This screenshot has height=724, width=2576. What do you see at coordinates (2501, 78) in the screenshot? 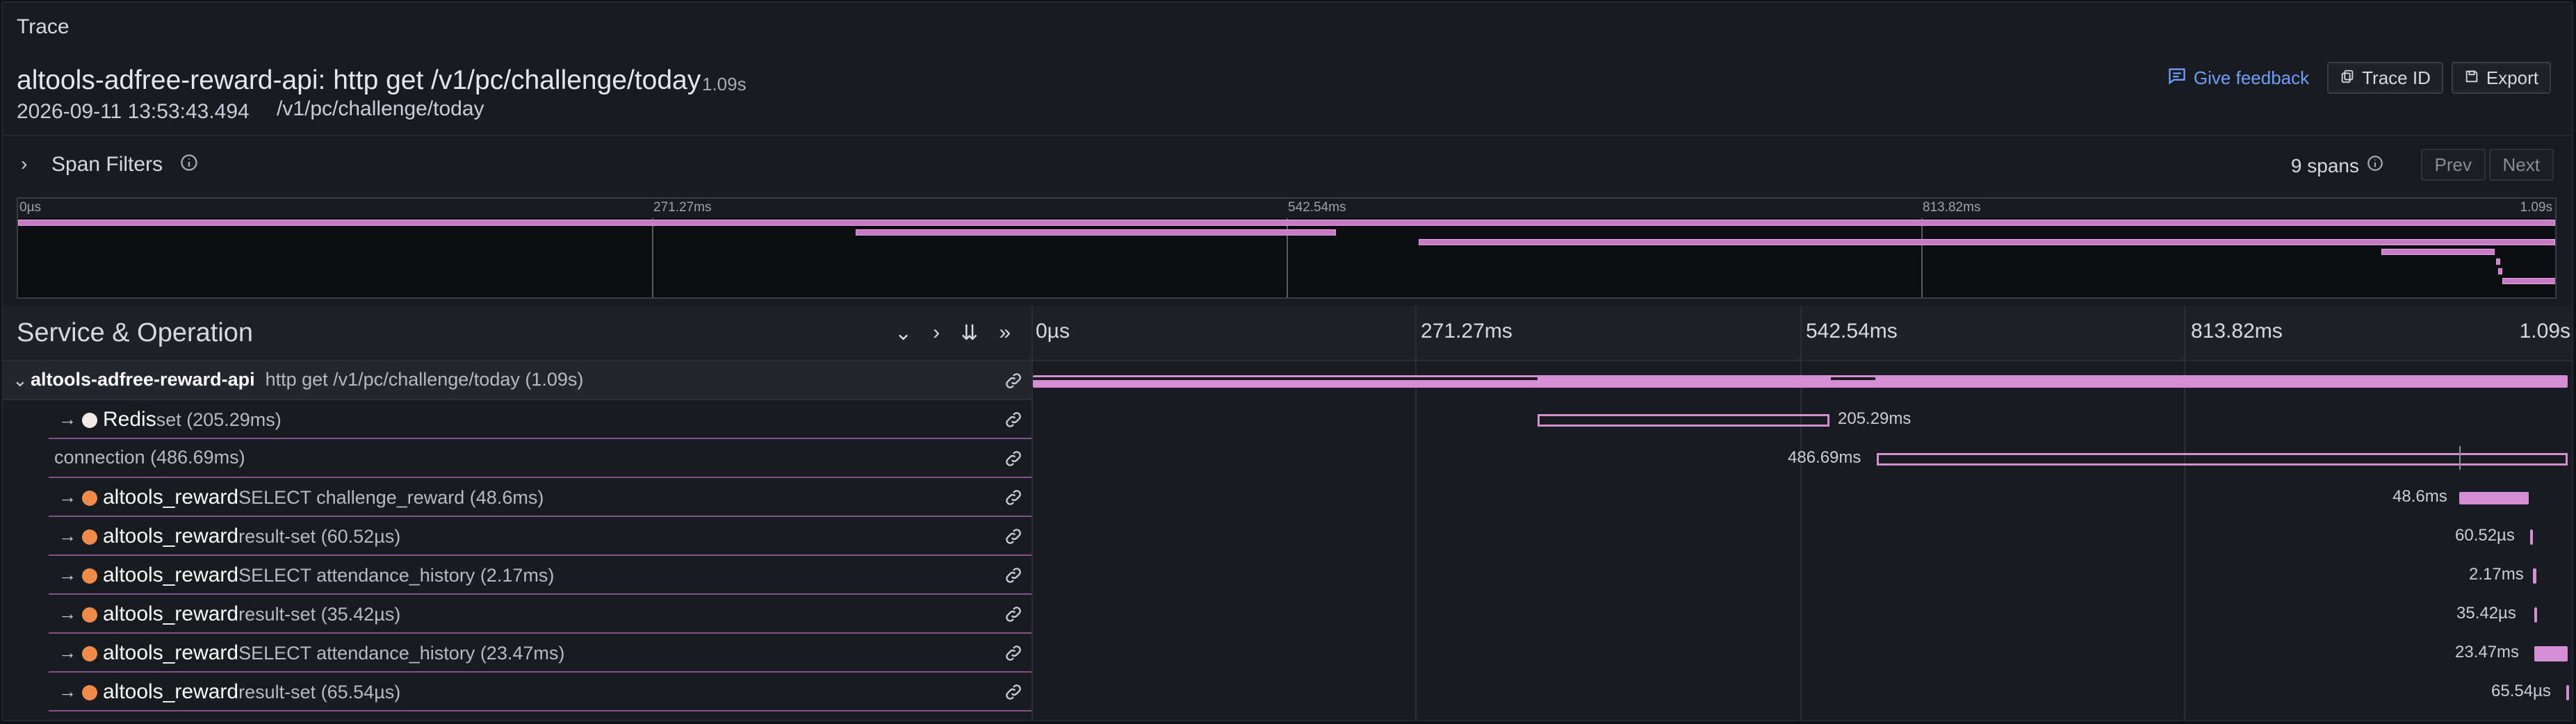
I see `export-button: Export` at bounding box center [2501, 78].